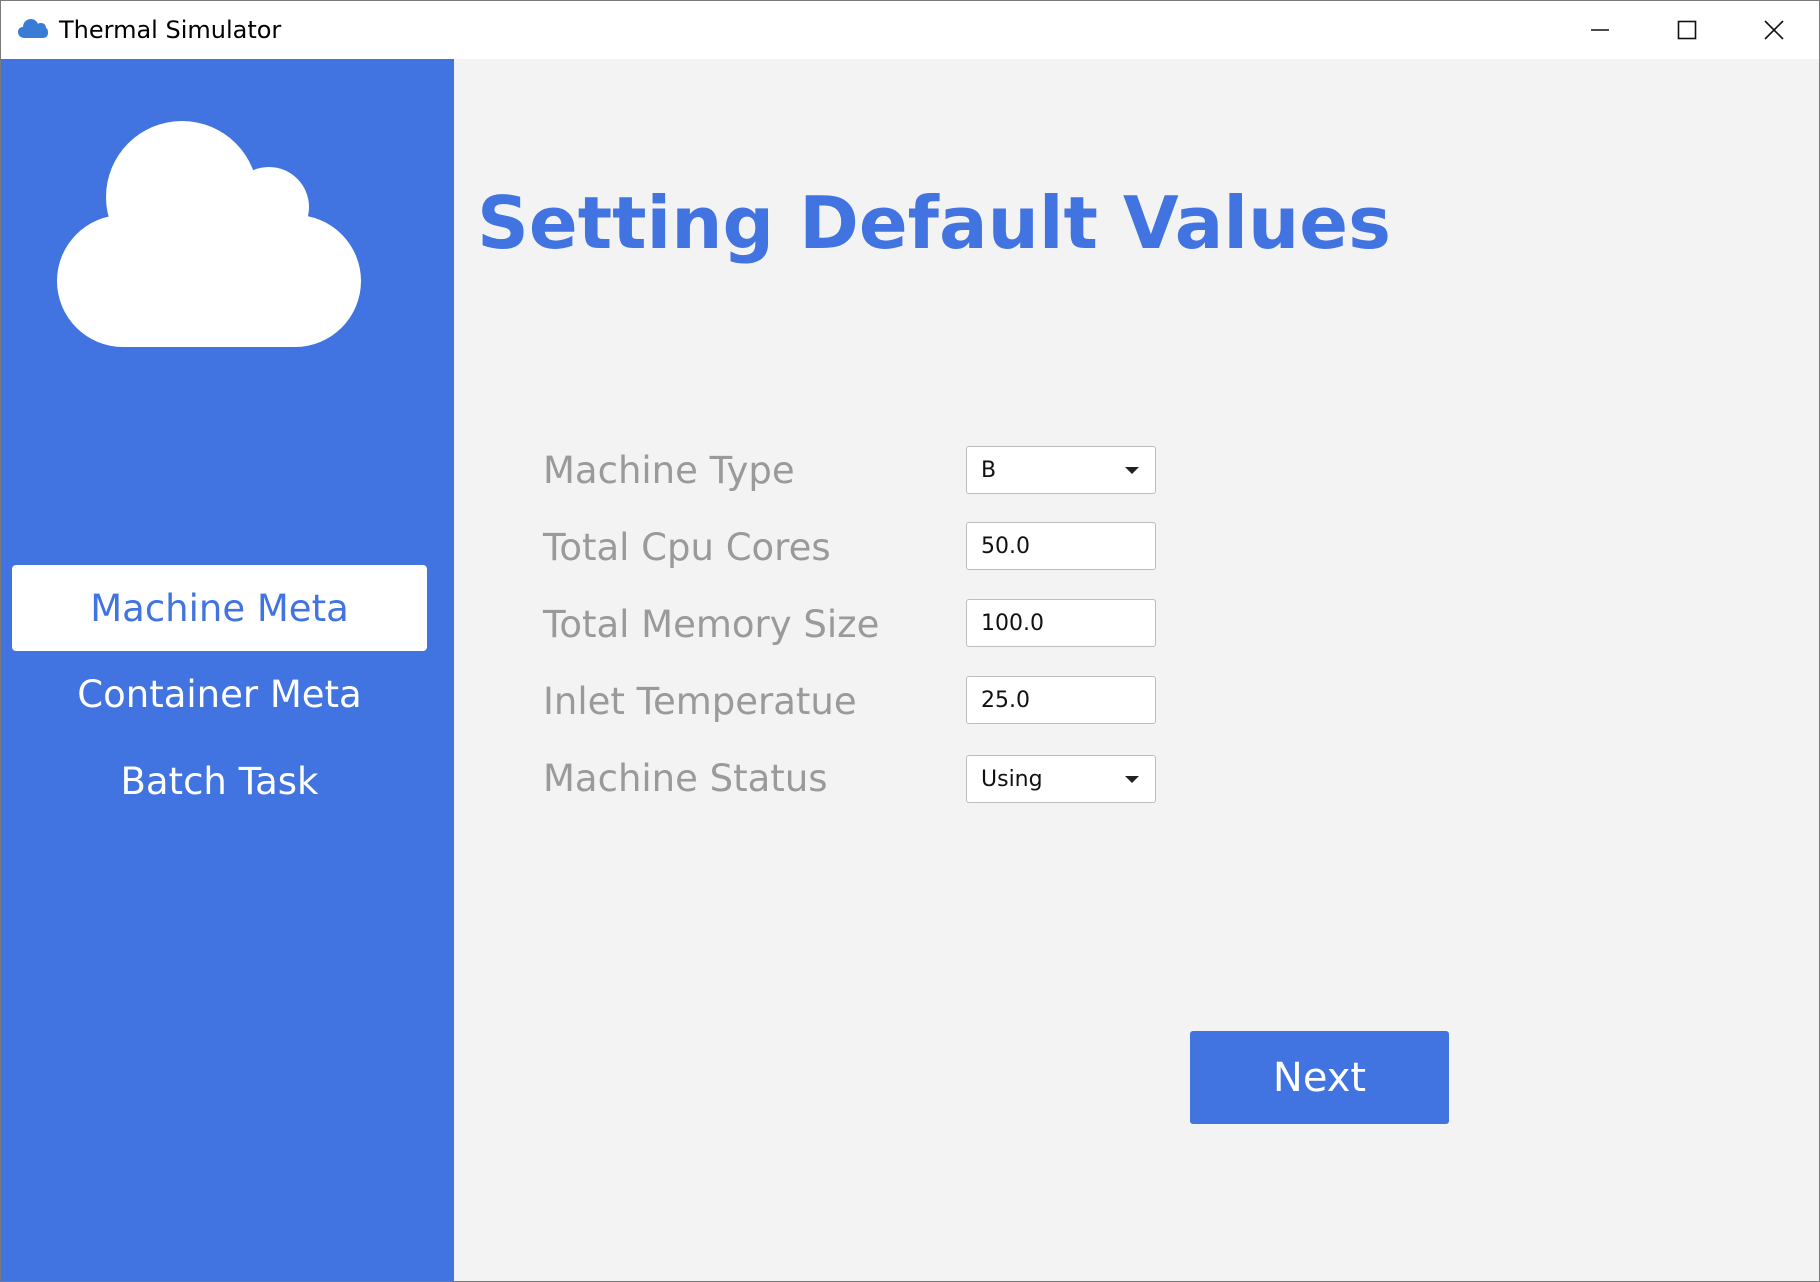  I want to click on total-cpu-cores-input, so click(1061, 546).